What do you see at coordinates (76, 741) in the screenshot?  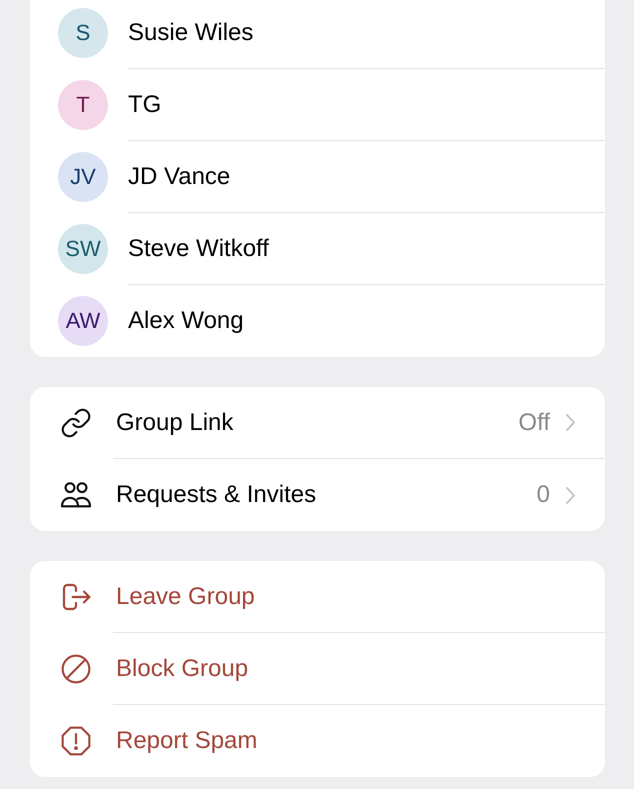 I see `warning-octagon-icon` at bounding box center [76, 741].